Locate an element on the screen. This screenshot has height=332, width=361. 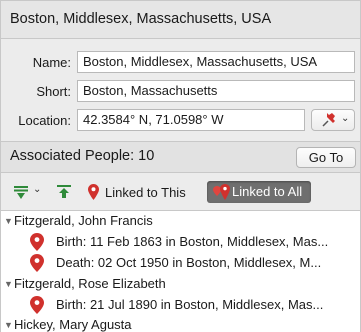
map-pin-menu-button: ⌄ is located at coordinates (333, 120).